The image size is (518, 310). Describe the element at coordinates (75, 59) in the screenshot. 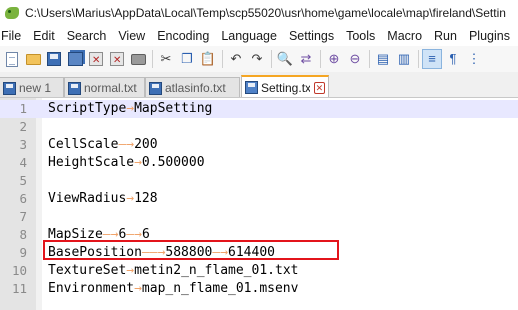

I see `save-all-icon` at that location.